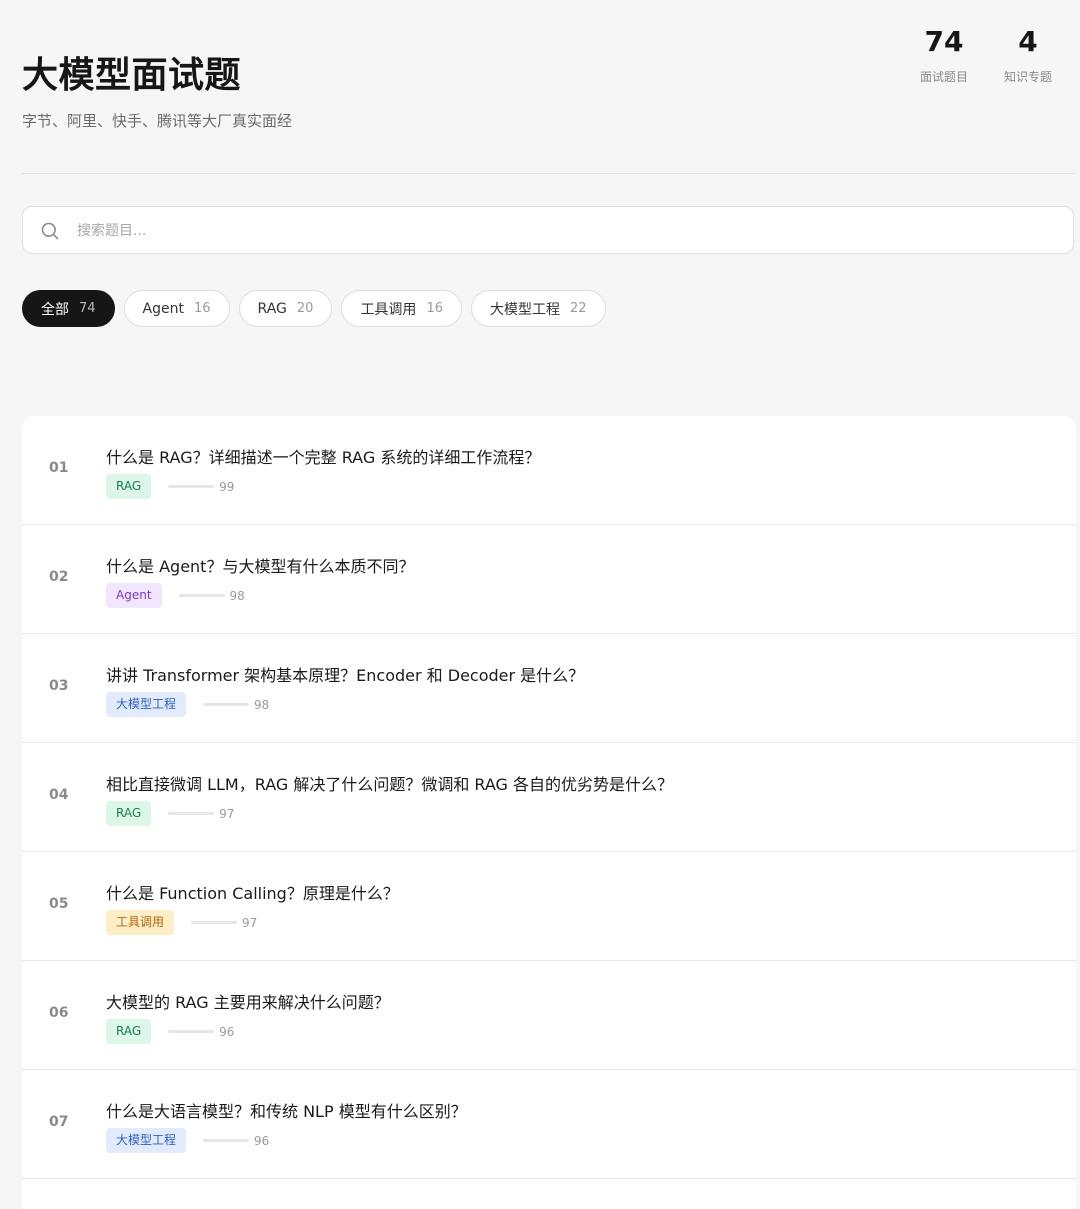 The width and height of the screenshot is (1080, 1209). Describe the element at coordinates (132, 75) in the screenshot. I see `page-title: 大模型面试题` at that location.